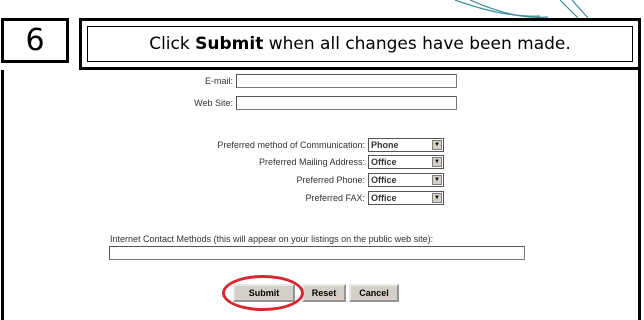 Image resolution: width=644 pixels, height=320 pixels. I want to click on instruction-prefix: Click, so click(172, 44).